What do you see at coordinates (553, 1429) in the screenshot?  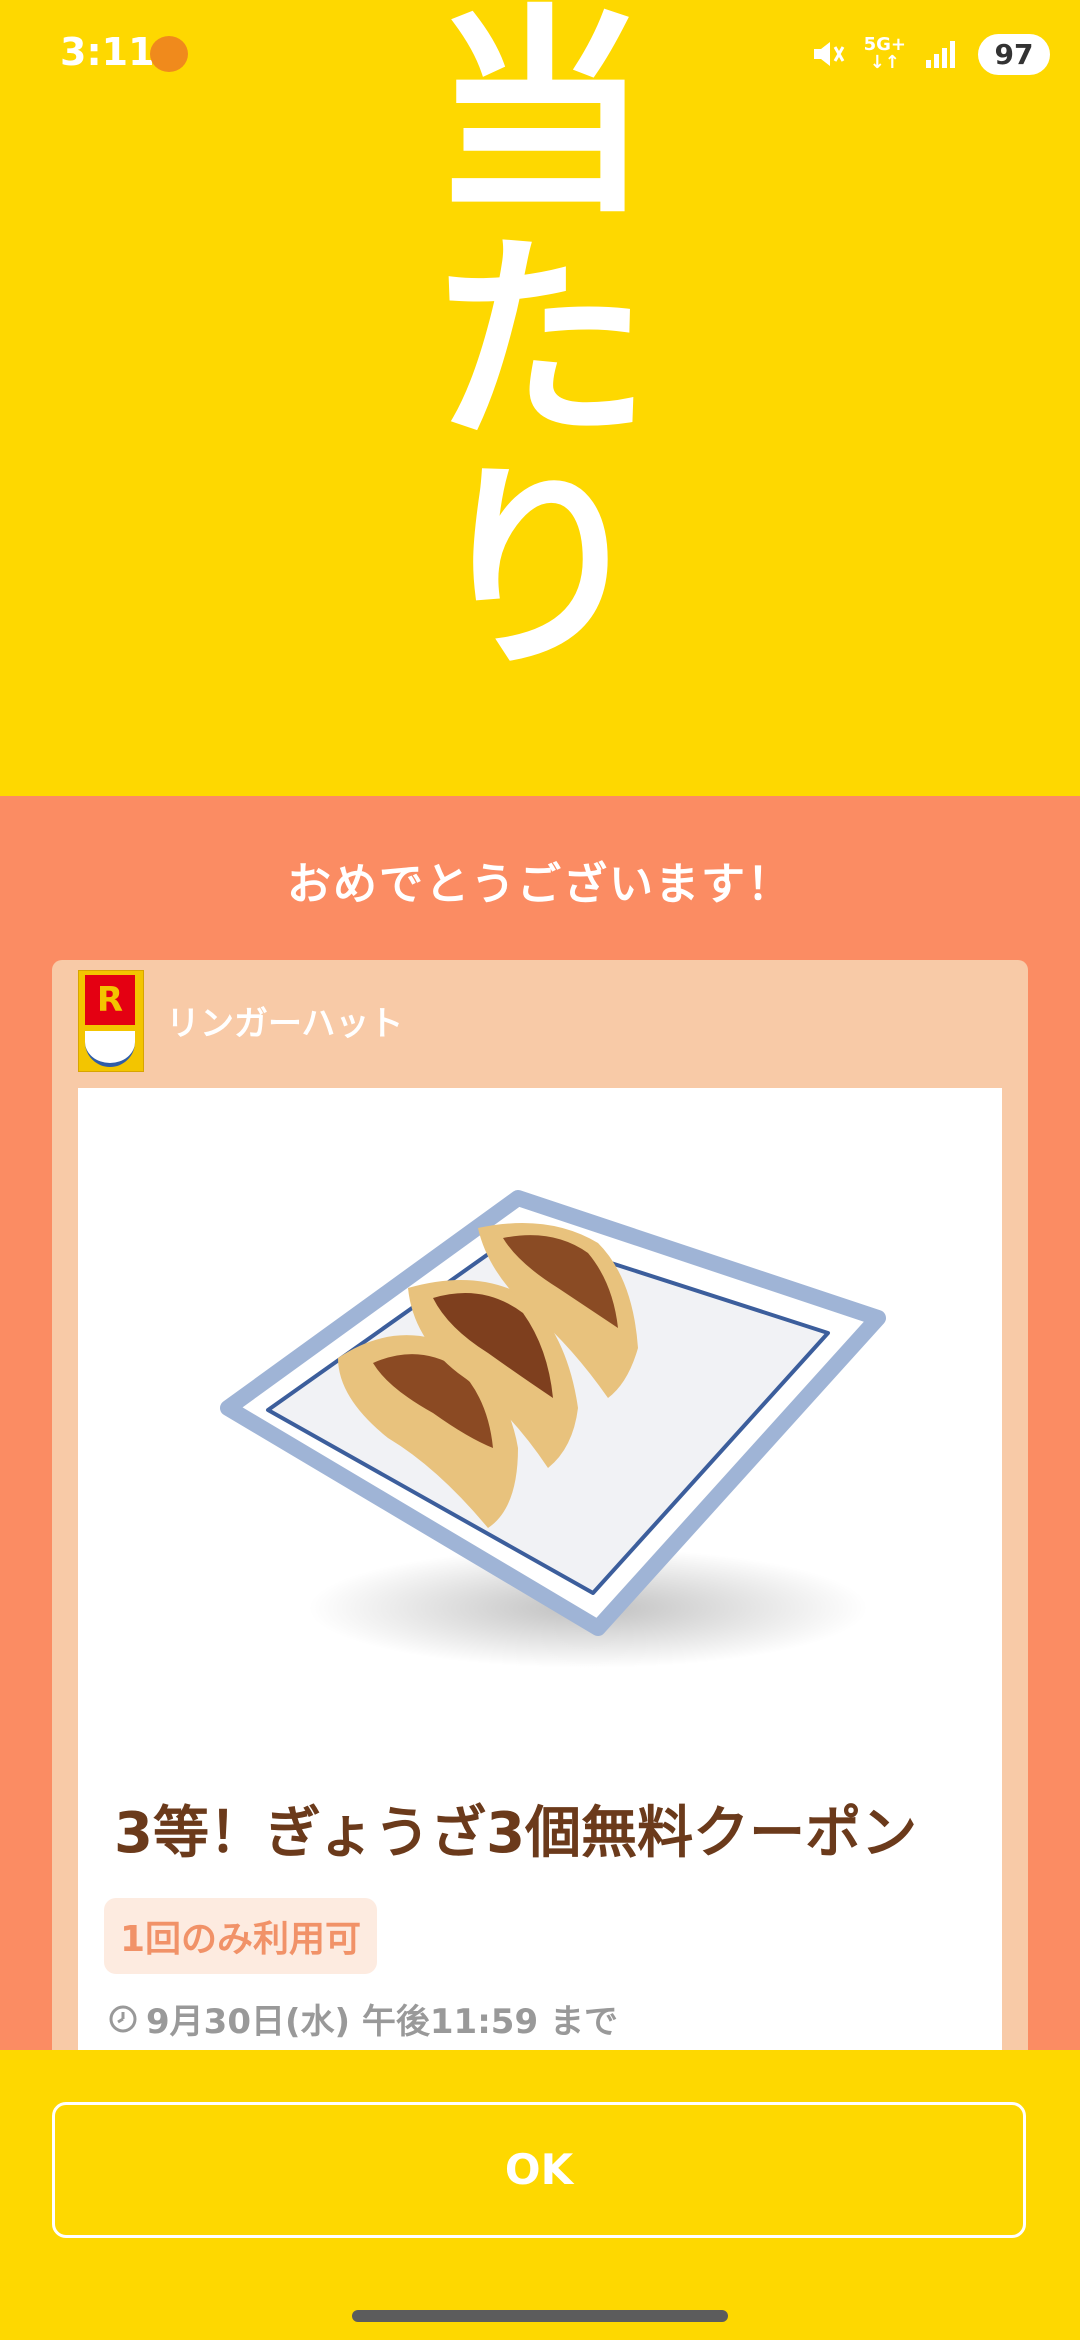 I see `gyoza-plate-image` at bounding box center [553, 1429].